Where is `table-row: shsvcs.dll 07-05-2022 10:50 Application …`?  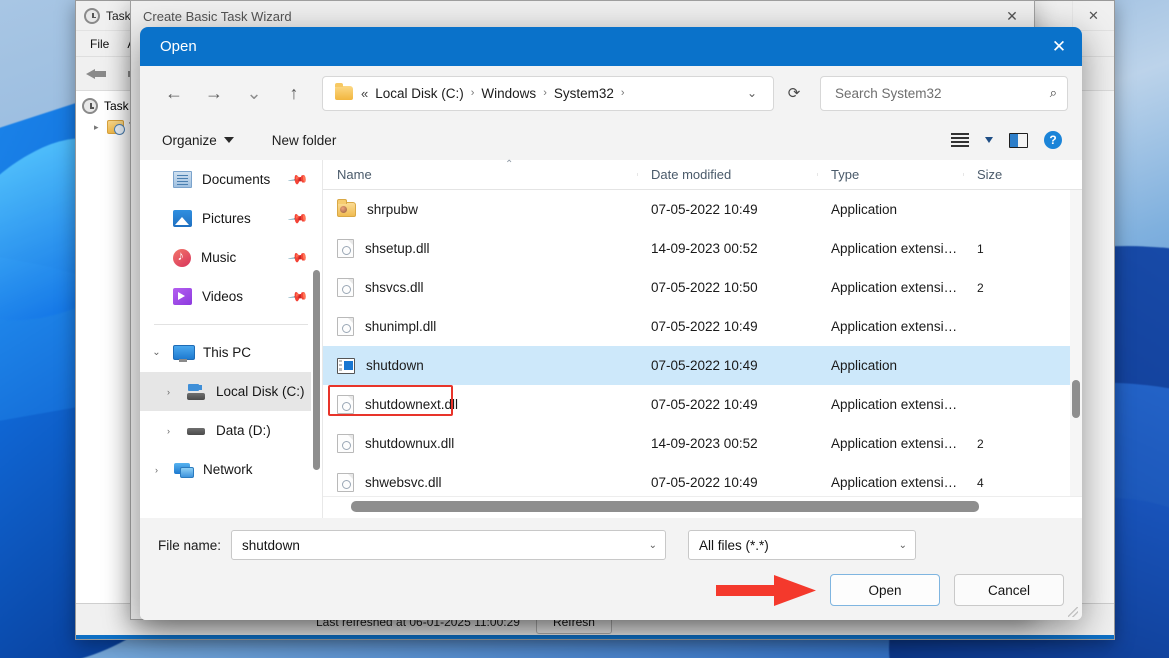
table-row: shsvcs.dll 07-05-2022 10:50 Application … is located at coordinates (702, 287).